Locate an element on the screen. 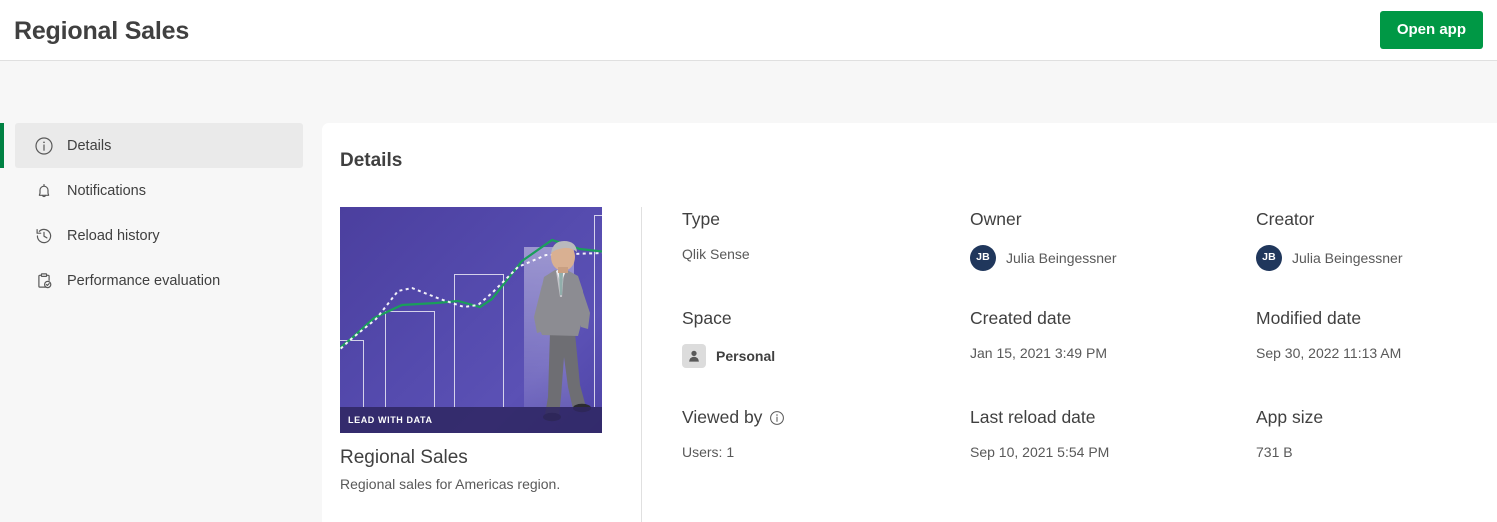 The width and height of the screenshot is (1497, 522). field-label: App size is located at coordinates (1290, 417).